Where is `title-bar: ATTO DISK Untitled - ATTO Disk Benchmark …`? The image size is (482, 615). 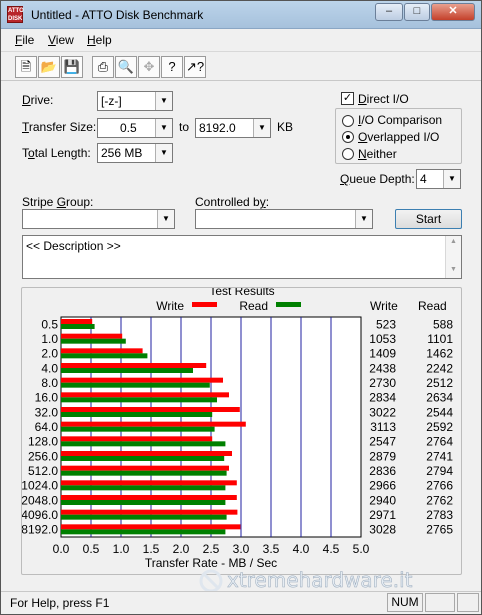
title-bar: ATTO DISK Untitled - ATTO Disk Benchmark … is located at coordinates (241, 15).